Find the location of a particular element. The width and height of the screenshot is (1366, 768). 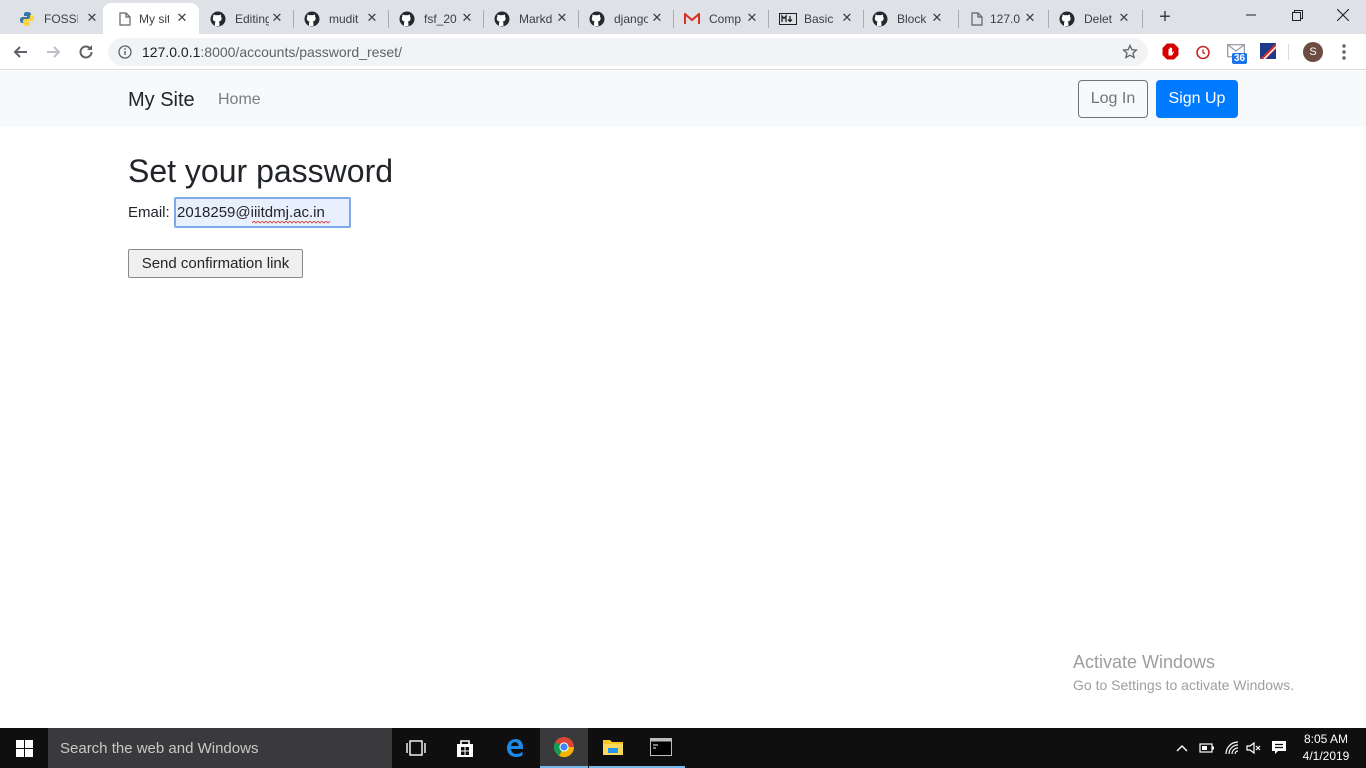

flag-extension-icon is located at coordinates (1268, 51).